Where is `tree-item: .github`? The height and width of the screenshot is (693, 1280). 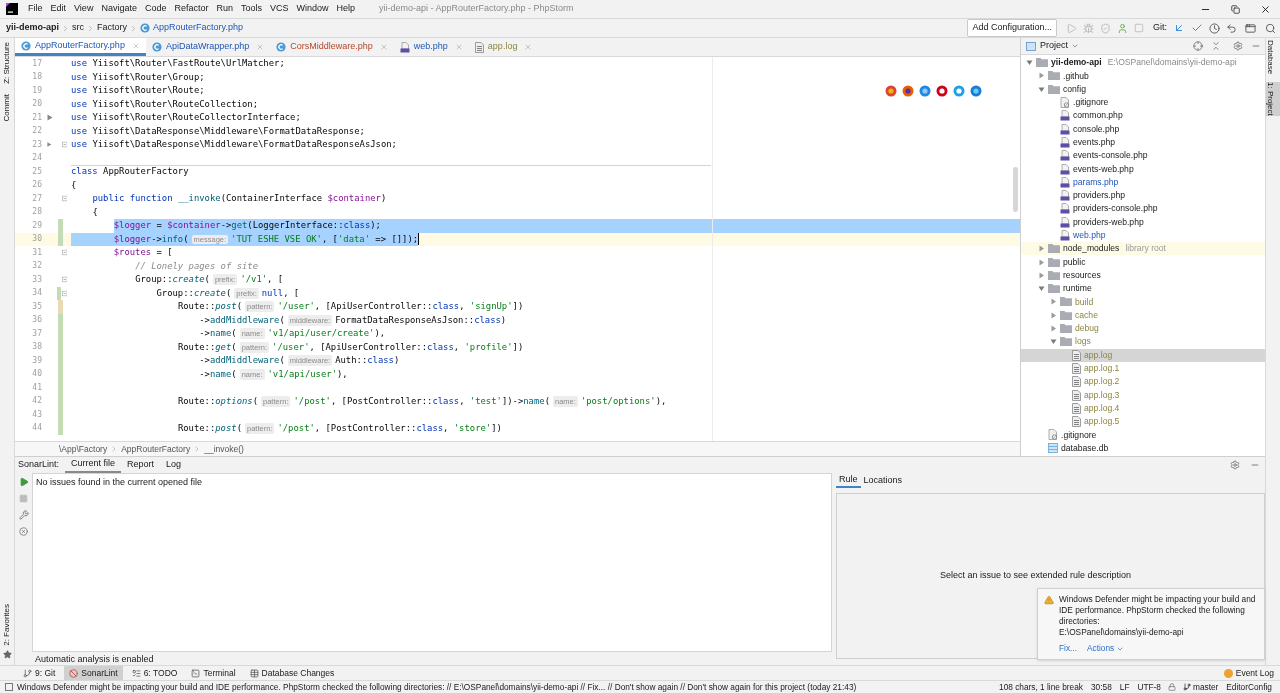 tree-item: .github is located at coordinates (1143, 76).